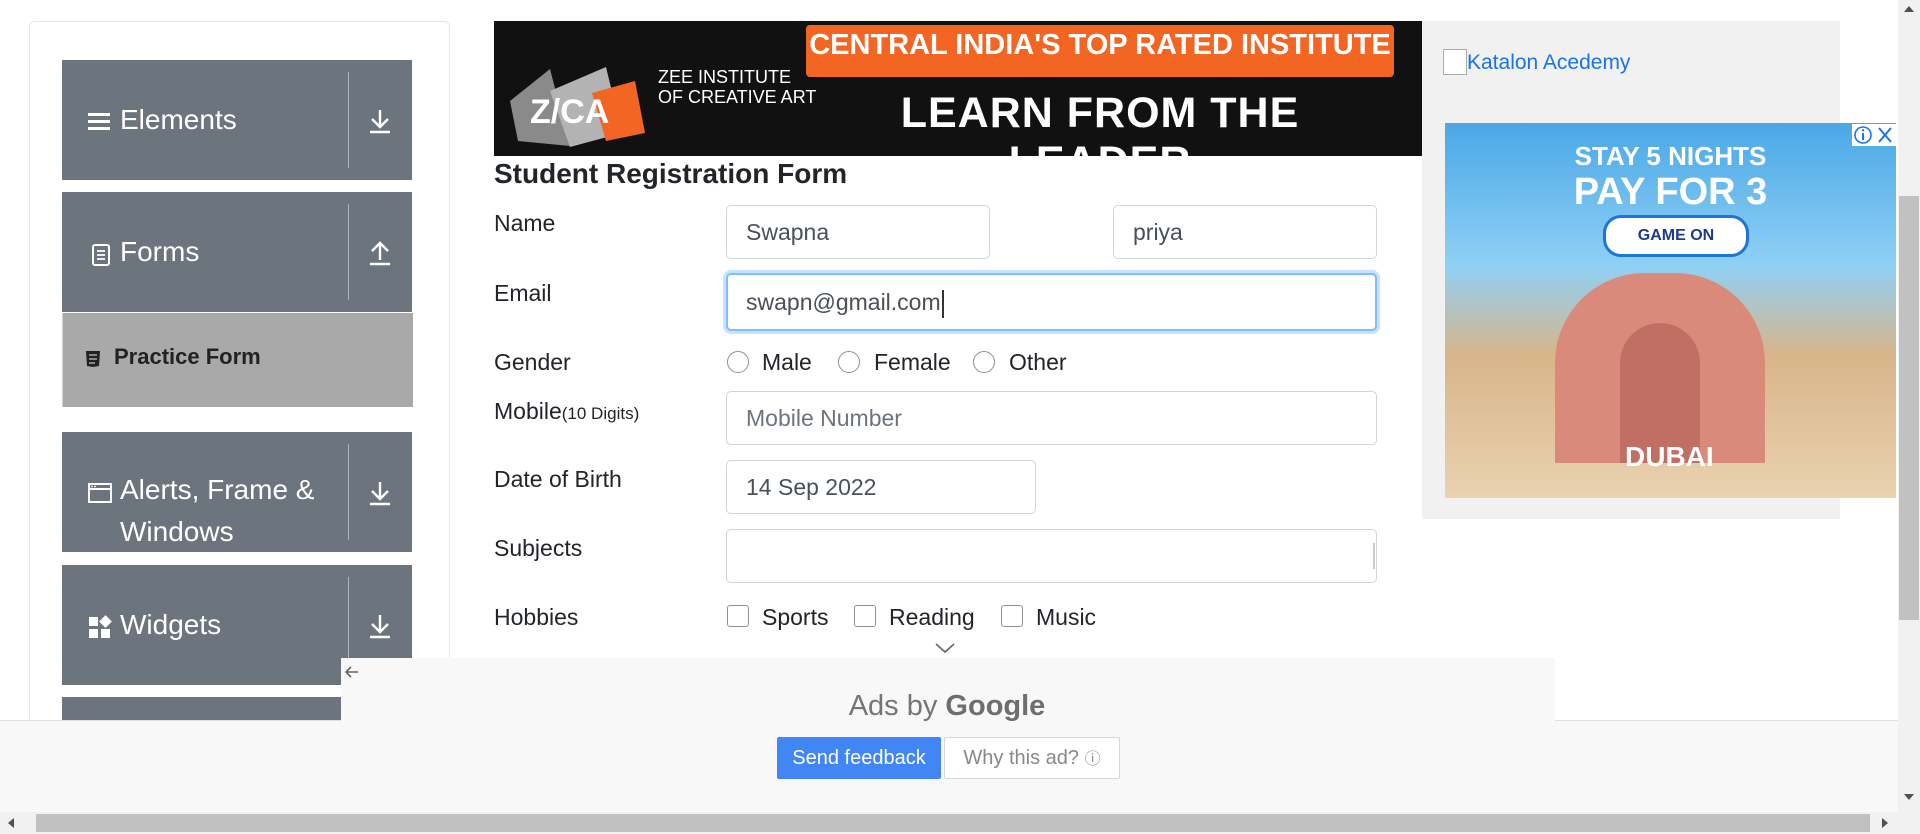 This screenshot has height=834, width=1920. Describe the element at coordinates (1885, 823) in the screenshot. I see `scroll-right-arrow-icon` at that location.